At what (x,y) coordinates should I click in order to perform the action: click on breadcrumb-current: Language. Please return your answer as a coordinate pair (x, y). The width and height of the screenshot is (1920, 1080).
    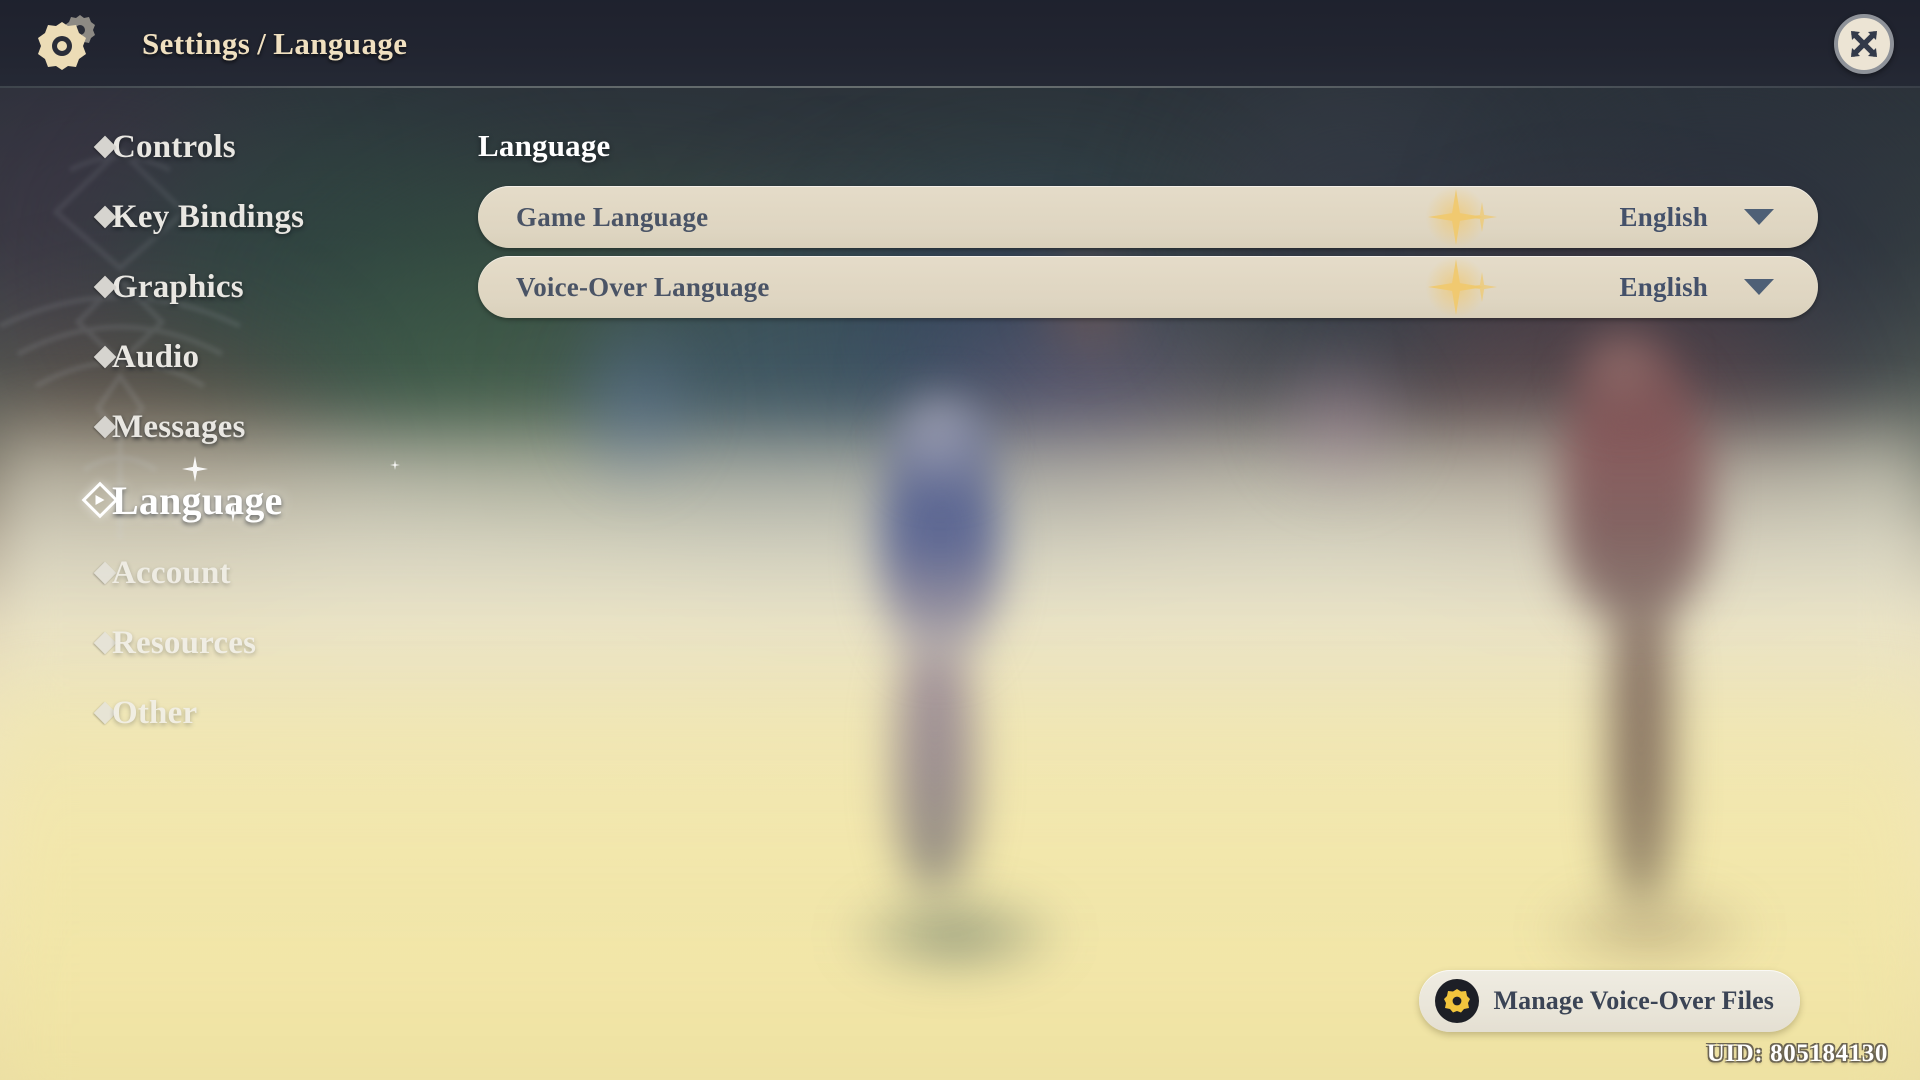
    Looking at the image, I should click on (340, 43).